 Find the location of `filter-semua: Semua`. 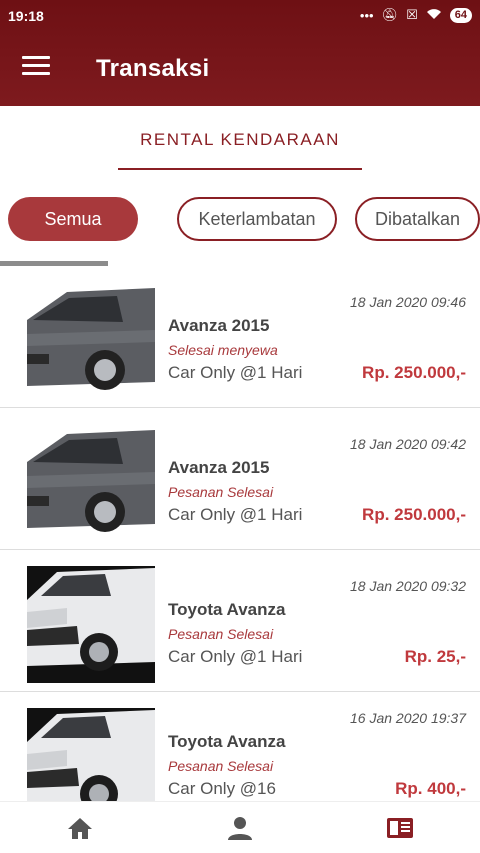

filter-semua: Semua is located at coordinates (73, 219).